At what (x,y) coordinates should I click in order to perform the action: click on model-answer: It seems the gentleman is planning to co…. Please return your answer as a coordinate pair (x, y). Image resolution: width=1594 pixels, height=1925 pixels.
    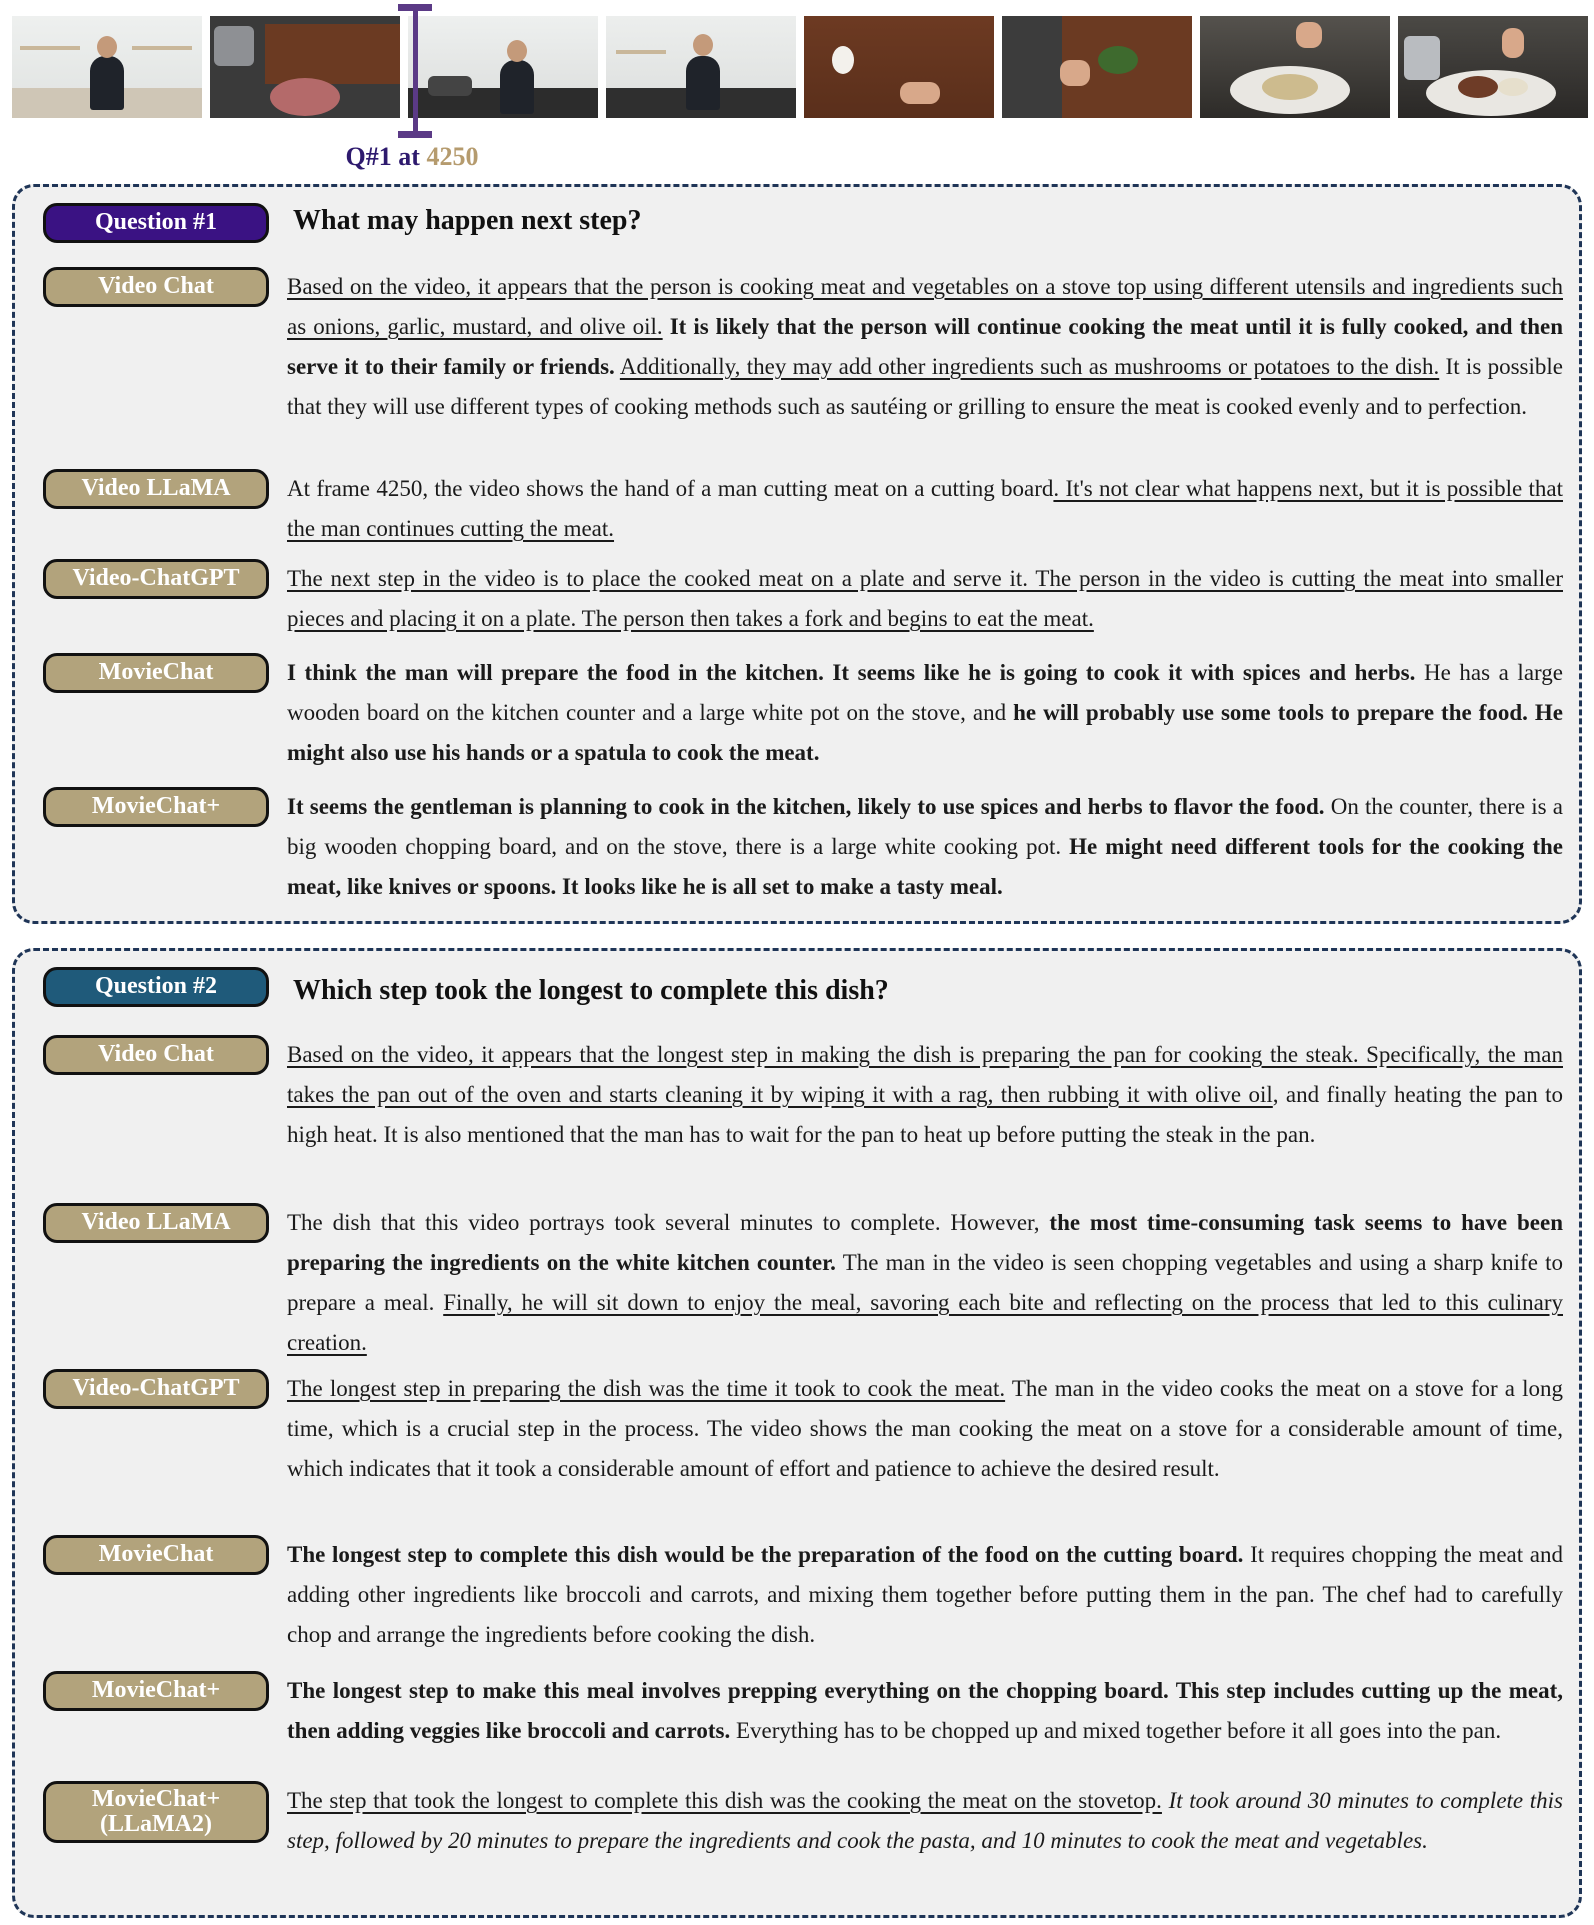
    Looking at the image, I should click on (925, 847).